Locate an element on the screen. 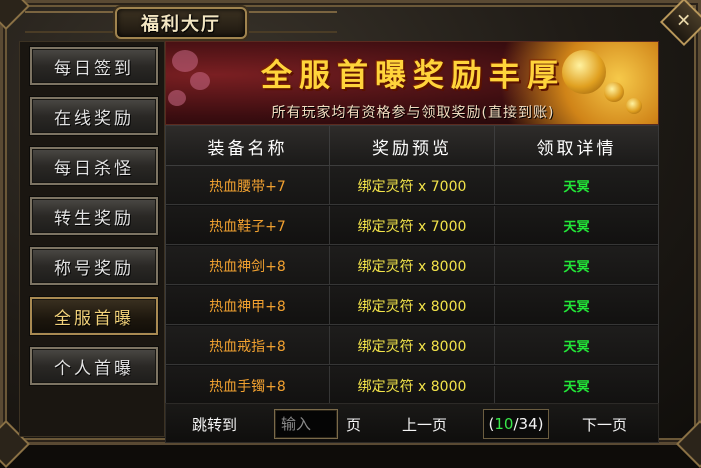 This screenshot has width=701, height=468. current-page: 10 is located at coordinates (504, 424).